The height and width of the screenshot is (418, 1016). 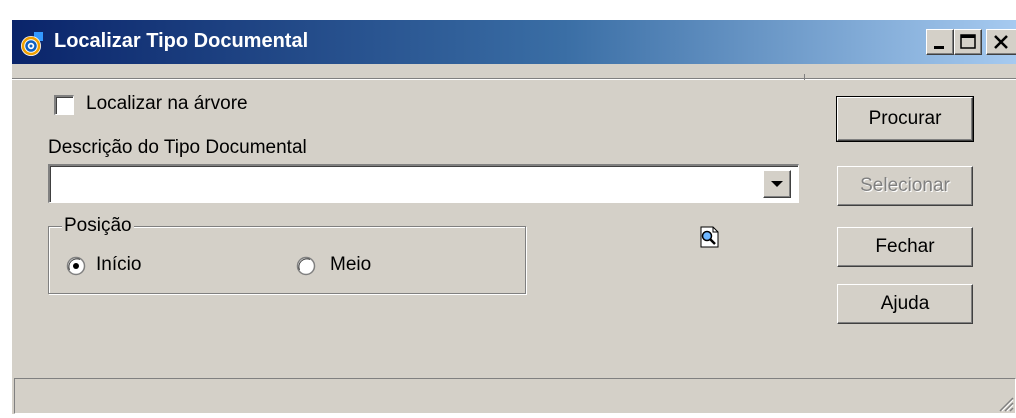 What do you see at coordinates (306, 266) in the screenshot?
I see `radio-meio` at bounding box center [306, 266].